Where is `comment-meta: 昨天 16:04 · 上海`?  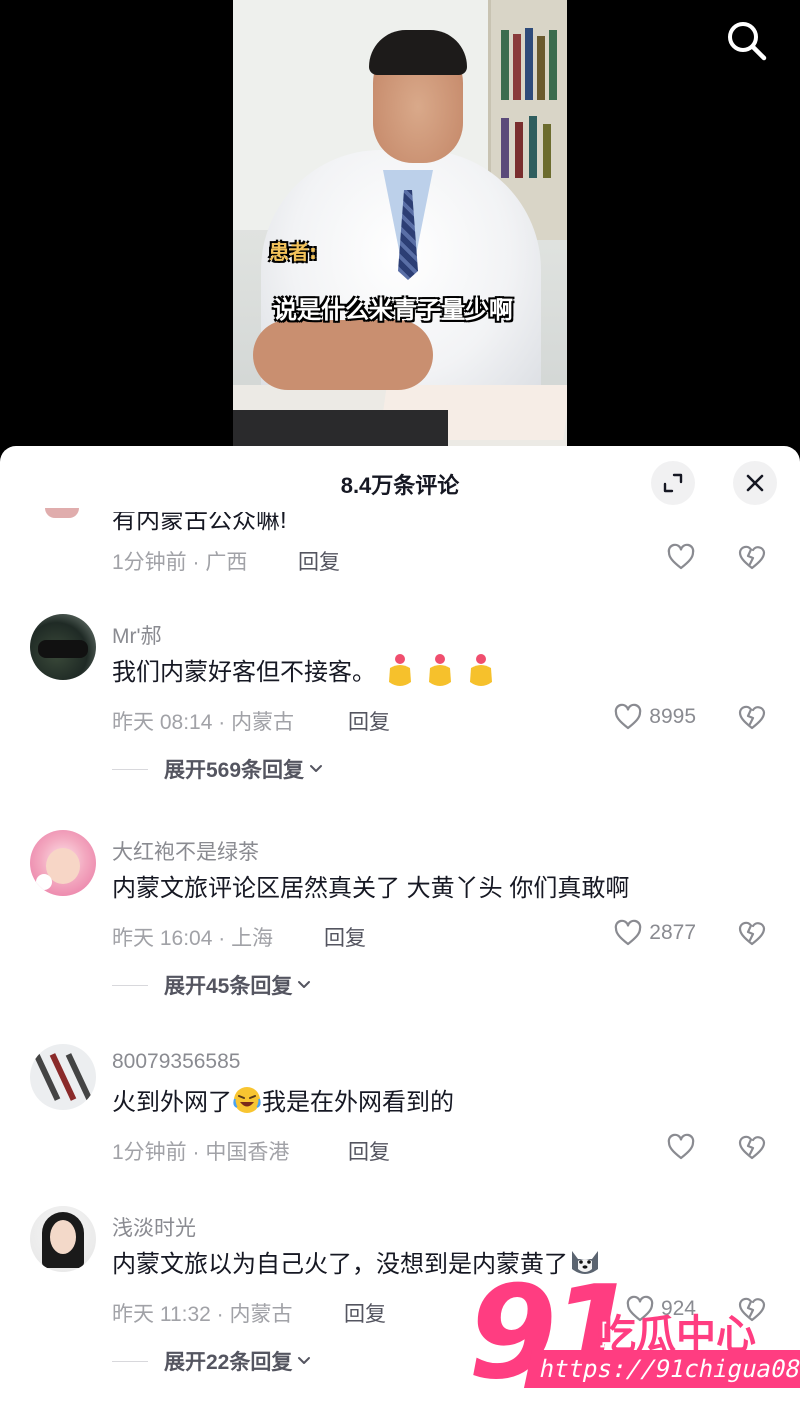 comment-meta: 昨天 16:04 · 上海 is located at coordinates (193, 938).